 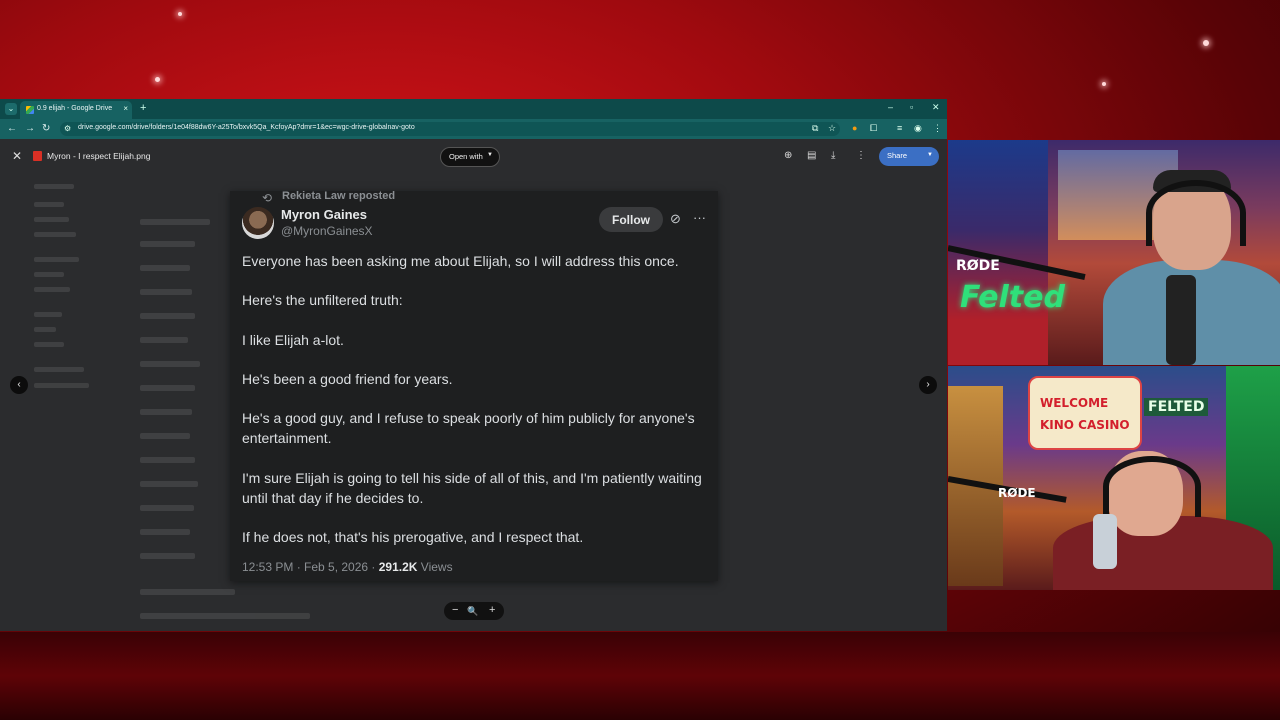 I want to click on minimize-icon: –, so click(x=890, y=107).